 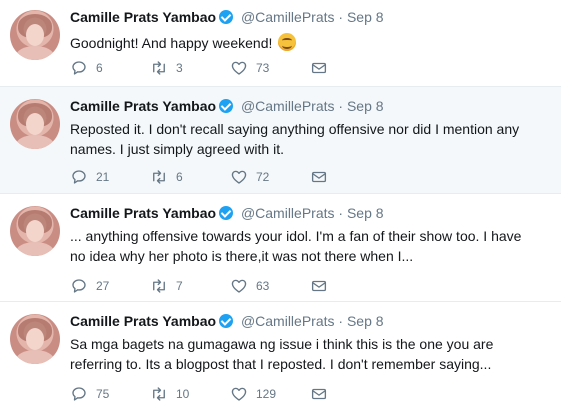 I want to click on retweet-count: 3, so click(x=179, y=68).